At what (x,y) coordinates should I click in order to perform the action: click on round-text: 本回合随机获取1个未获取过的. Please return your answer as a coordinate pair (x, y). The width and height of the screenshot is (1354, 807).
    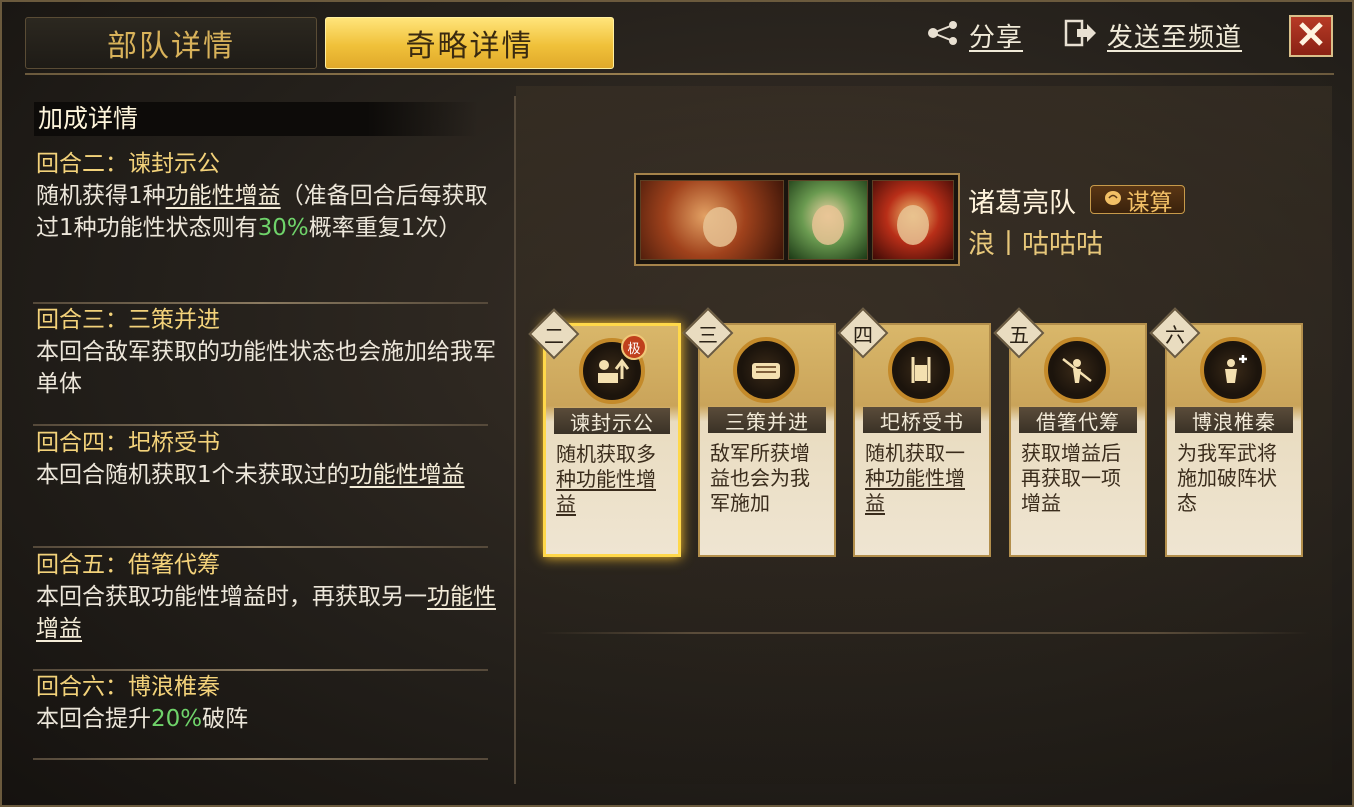
    Looking at the image, I should click on (193, 475).